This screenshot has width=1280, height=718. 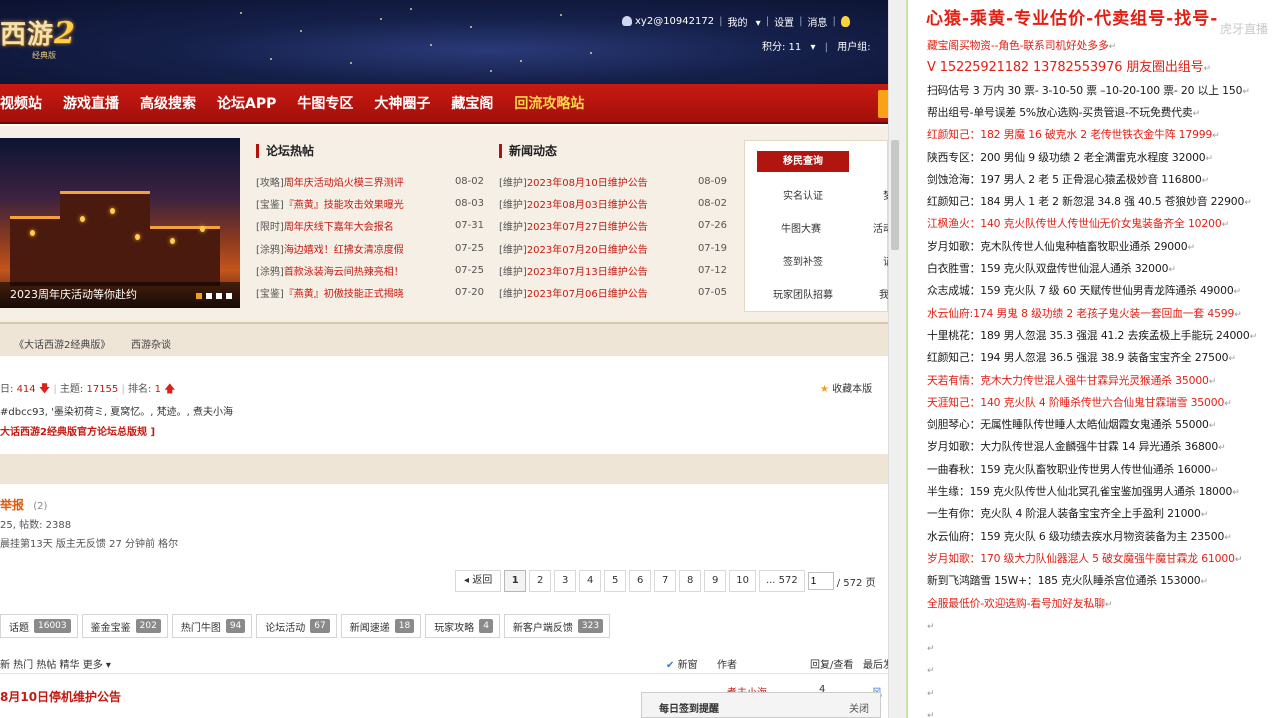 What do you see at coordinates (803, 260) in the screenshot?
I see `sign-in-fix-link: 签到补签` at bounding box center [803, 260].